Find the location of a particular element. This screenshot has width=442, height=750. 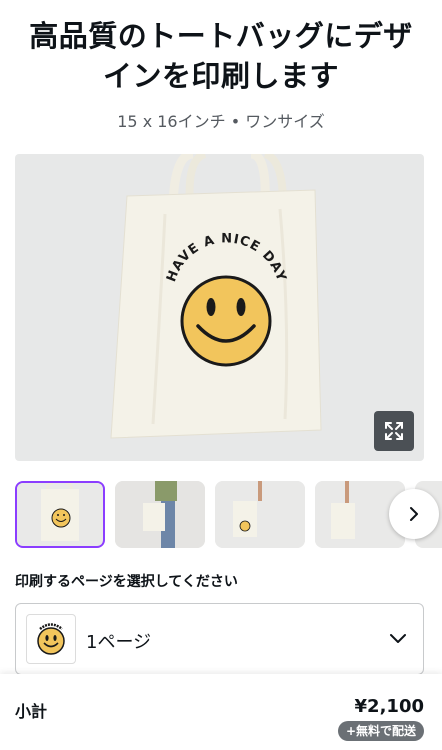

subtotal-price: ¥2,100 is located at coordinates (389, 706).